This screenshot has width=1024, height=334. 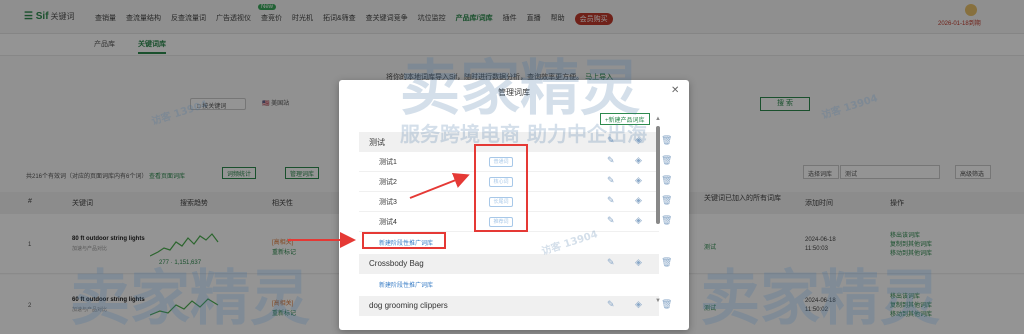 I want to click on annotation-arrows, so click(x=379, y=210).